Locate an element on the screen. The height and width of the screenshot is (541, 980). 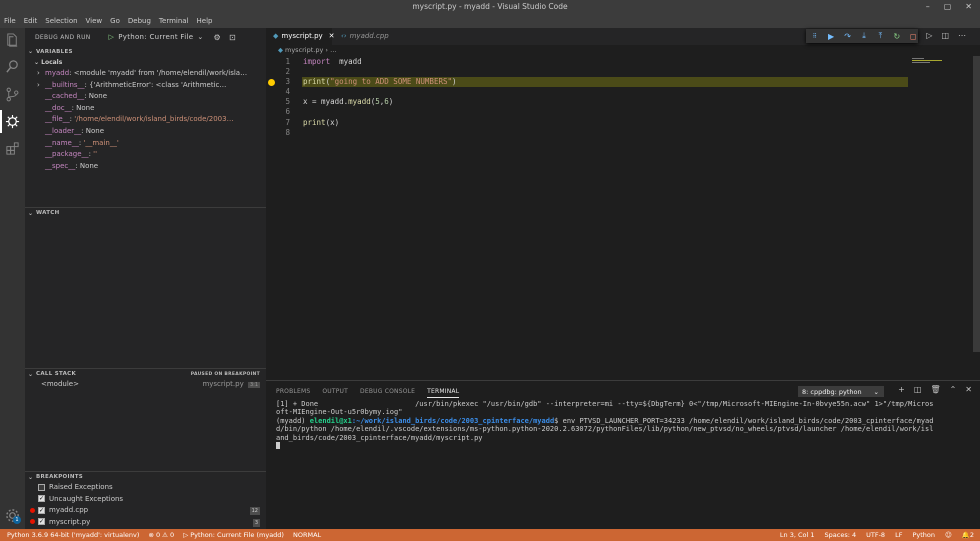
start-debug-icon: ▷ is located at coordinates (112, 37).